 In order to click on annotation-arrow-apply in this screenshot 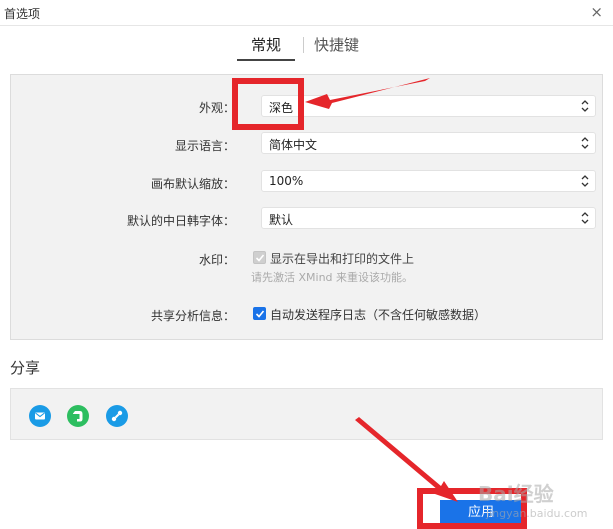, I will do `click(406, 459)`.